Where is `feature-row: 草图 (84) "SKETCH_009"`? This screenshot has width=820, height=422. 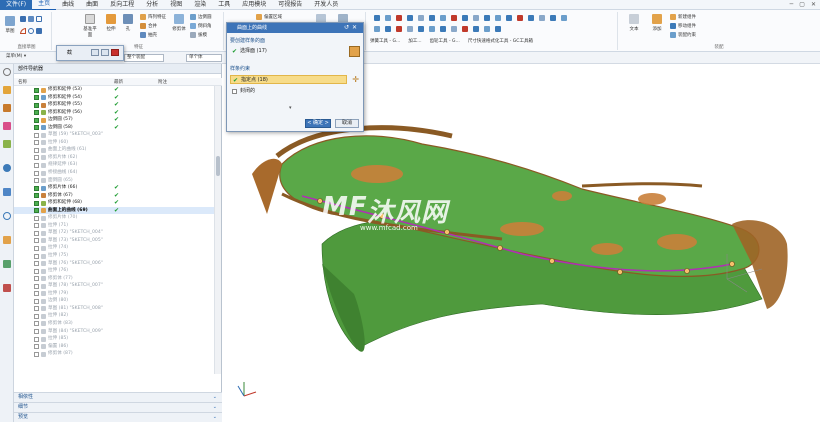
feature-row: 草图 (84) "SKETCH_009" is located at coordinates (114, 332).